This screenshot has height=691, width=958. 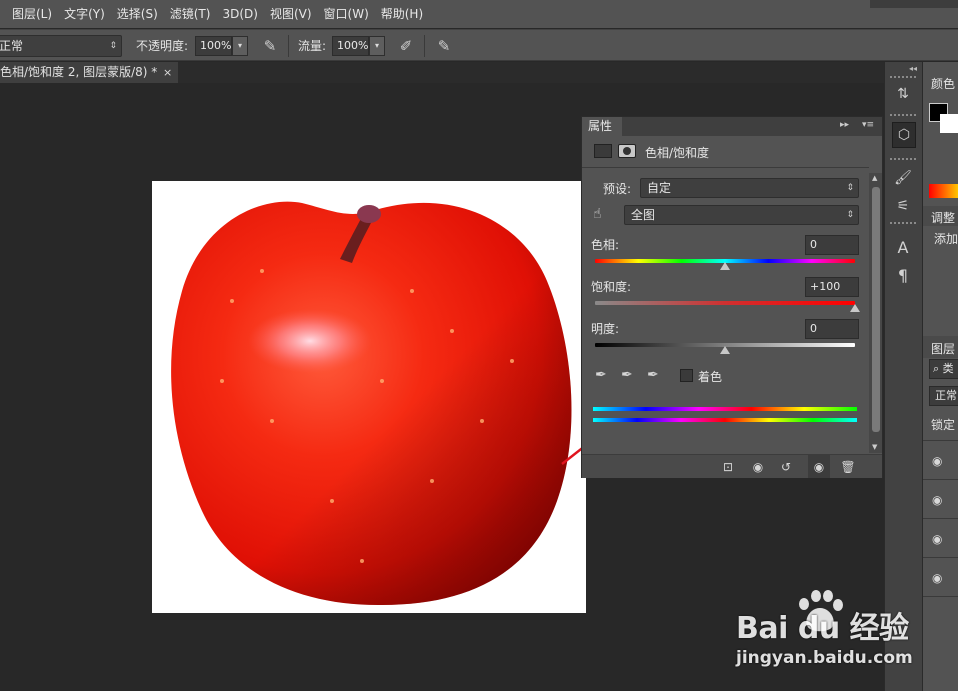 What do you see at coordinates (914, 4) in the screenshot?
I see `window-controls` at bounding box center [914, 4].